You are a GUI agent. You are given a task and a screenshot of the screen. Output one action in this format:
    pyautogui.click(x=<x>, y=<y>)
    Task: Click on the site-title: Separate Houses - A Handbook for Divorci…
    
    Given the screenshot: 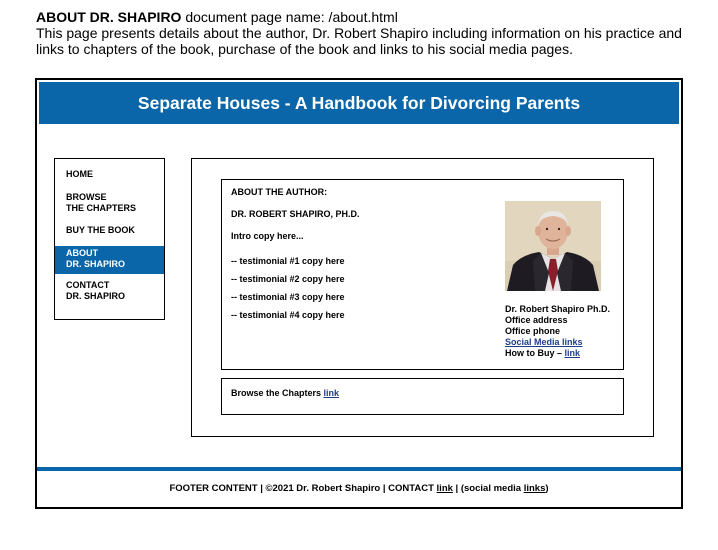 What is the action you would take?
    pyautogui.click(x=359, y=102)
    